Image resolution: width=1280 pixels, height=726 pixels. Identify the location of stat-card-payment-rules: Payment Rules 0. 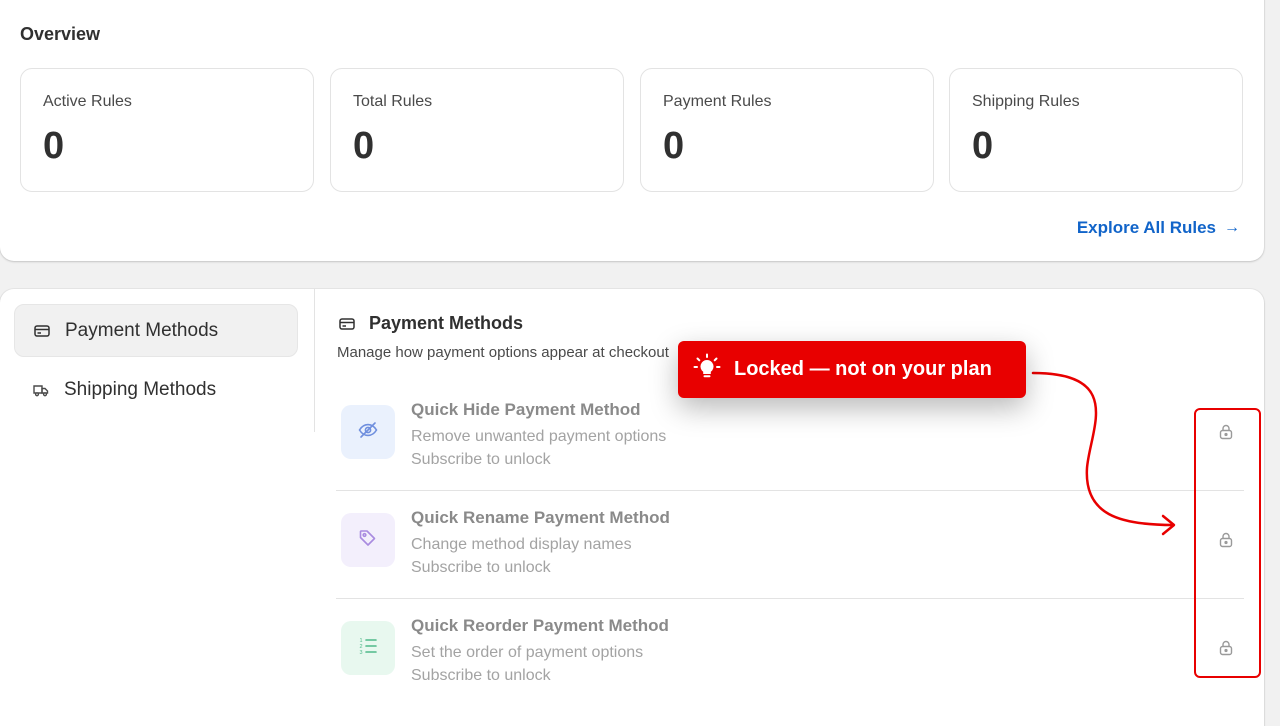
(787, 130).